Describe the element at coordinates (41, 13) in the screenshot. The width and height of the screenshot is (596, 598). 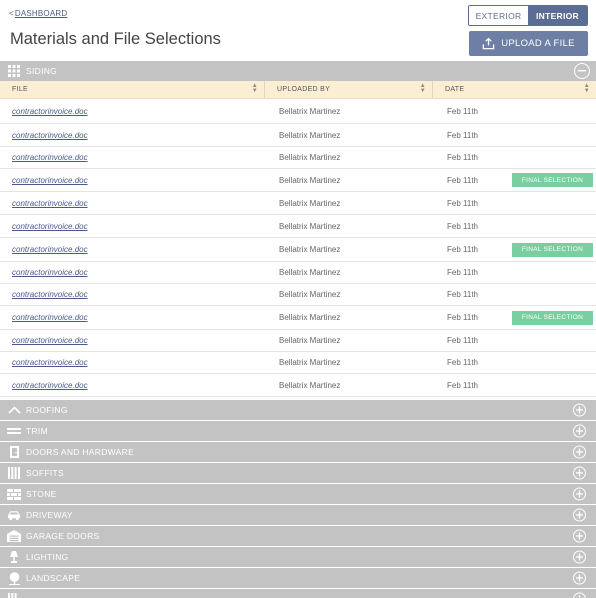
I see `back-link-label: DASHBOARD` at that location.